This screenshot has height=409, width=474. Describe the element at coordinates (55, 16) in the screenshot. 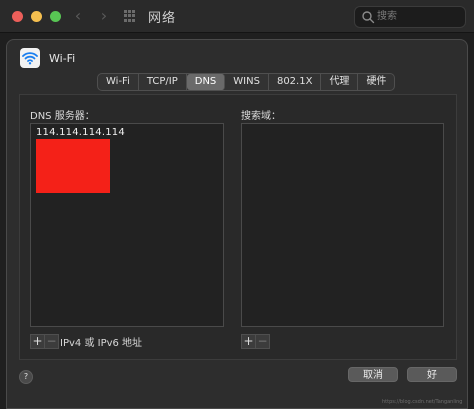

I see `zoom-window-button` at that location.